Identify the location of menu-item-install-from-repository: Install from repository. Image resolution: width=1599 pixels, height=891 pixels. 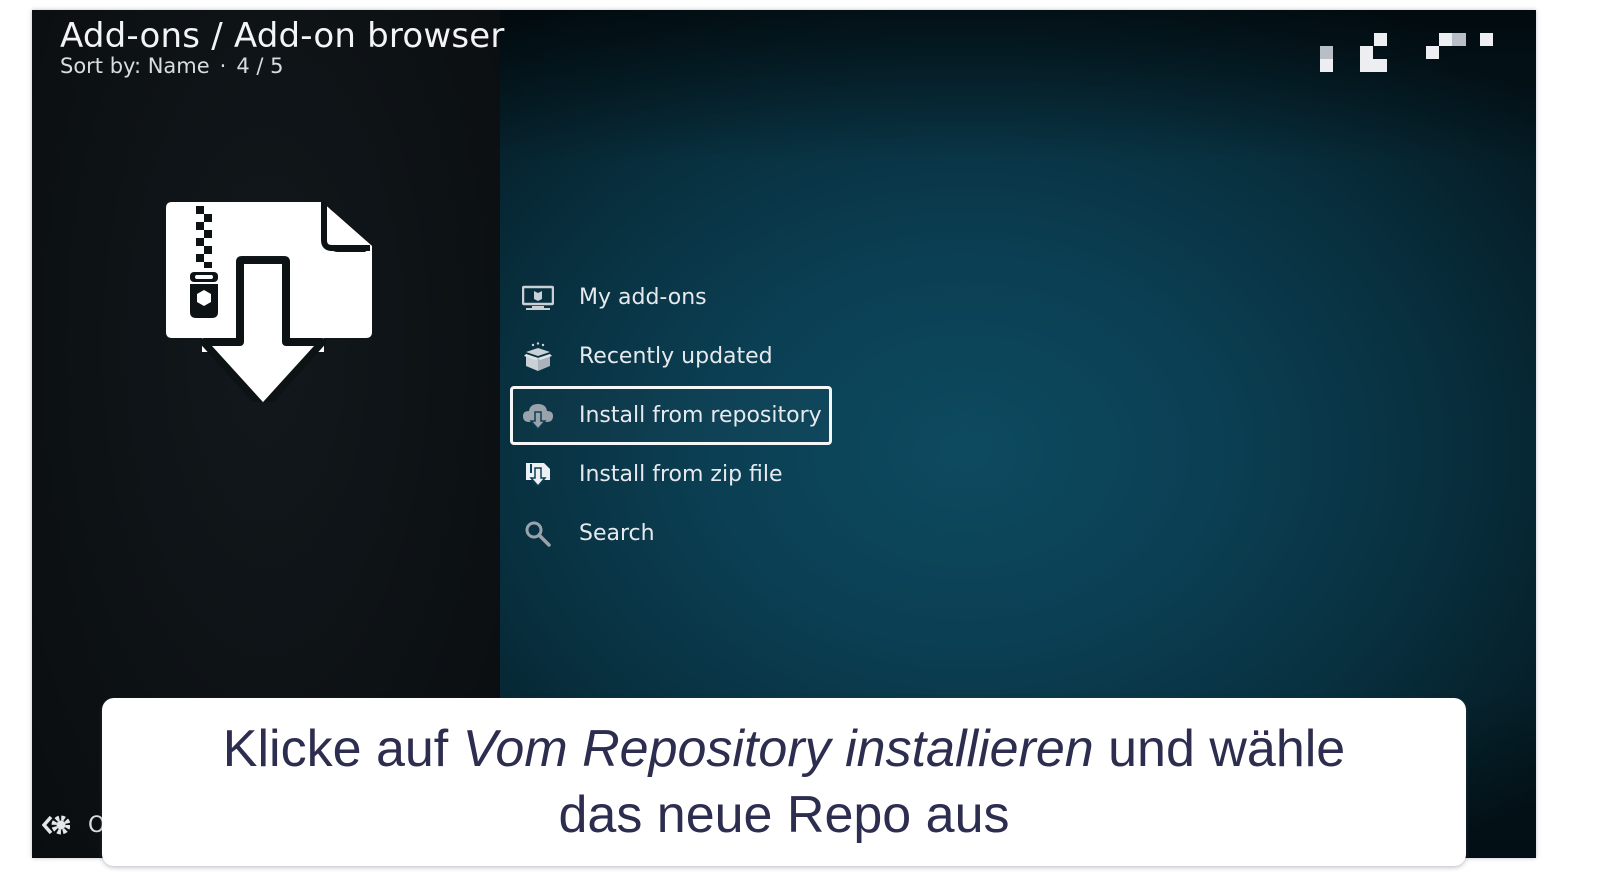
(671, 415).